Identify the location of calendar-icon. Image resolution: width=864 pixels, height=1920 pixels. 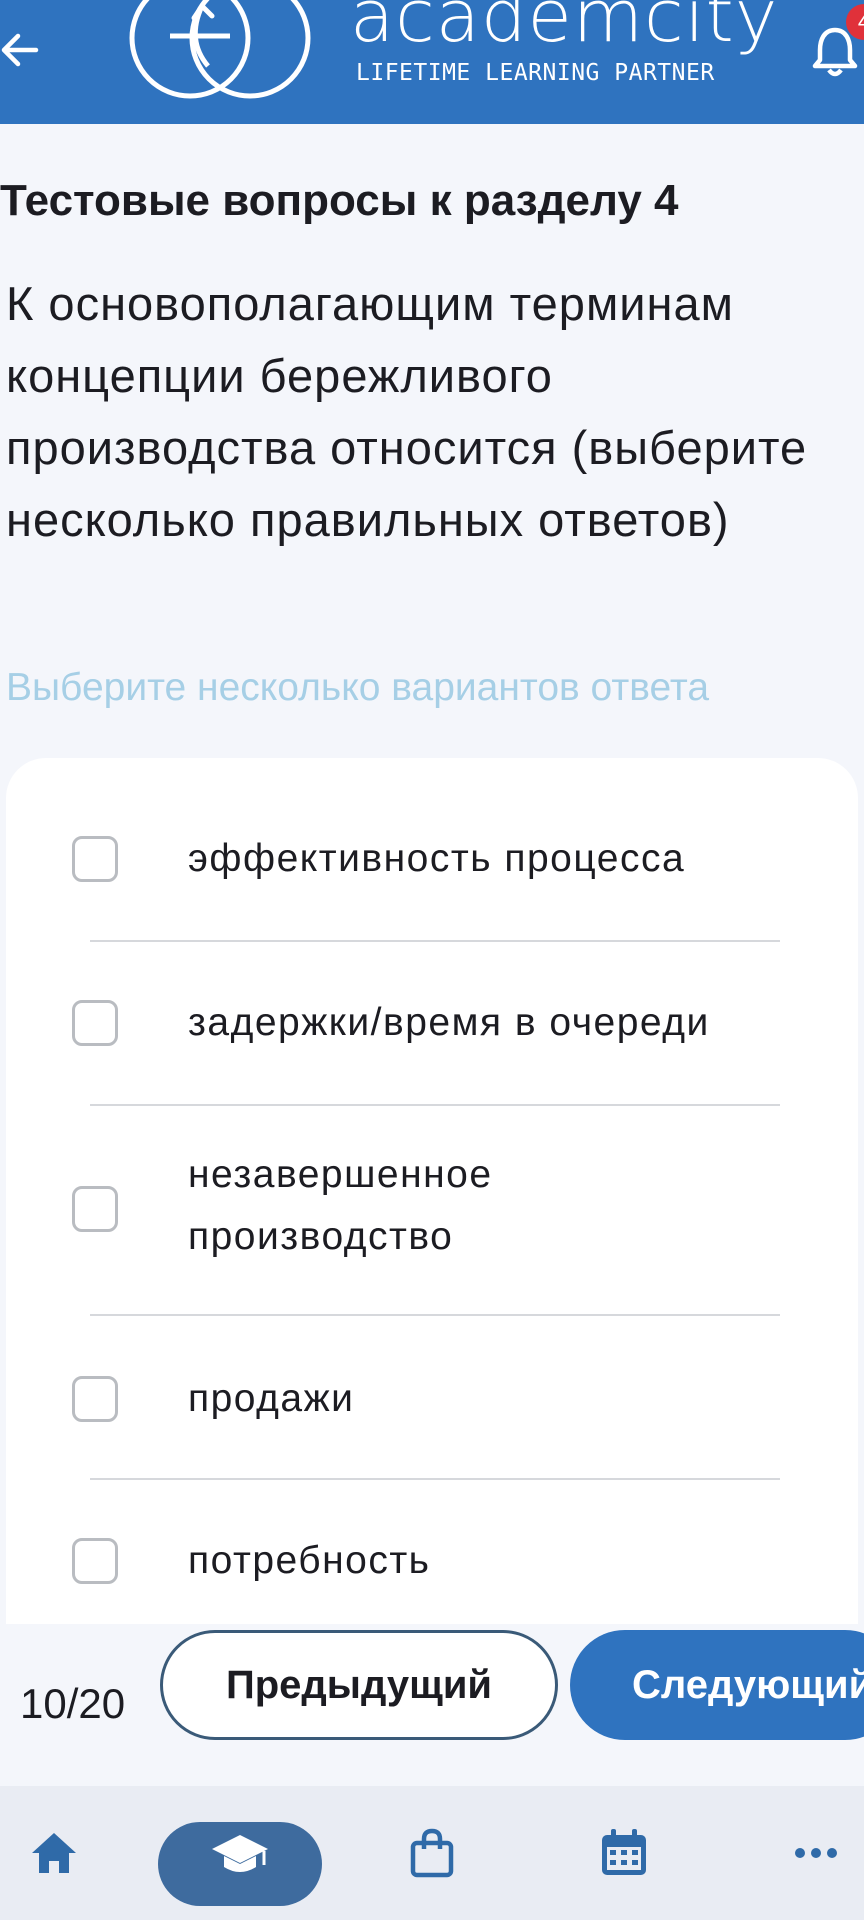
(624, 1852).